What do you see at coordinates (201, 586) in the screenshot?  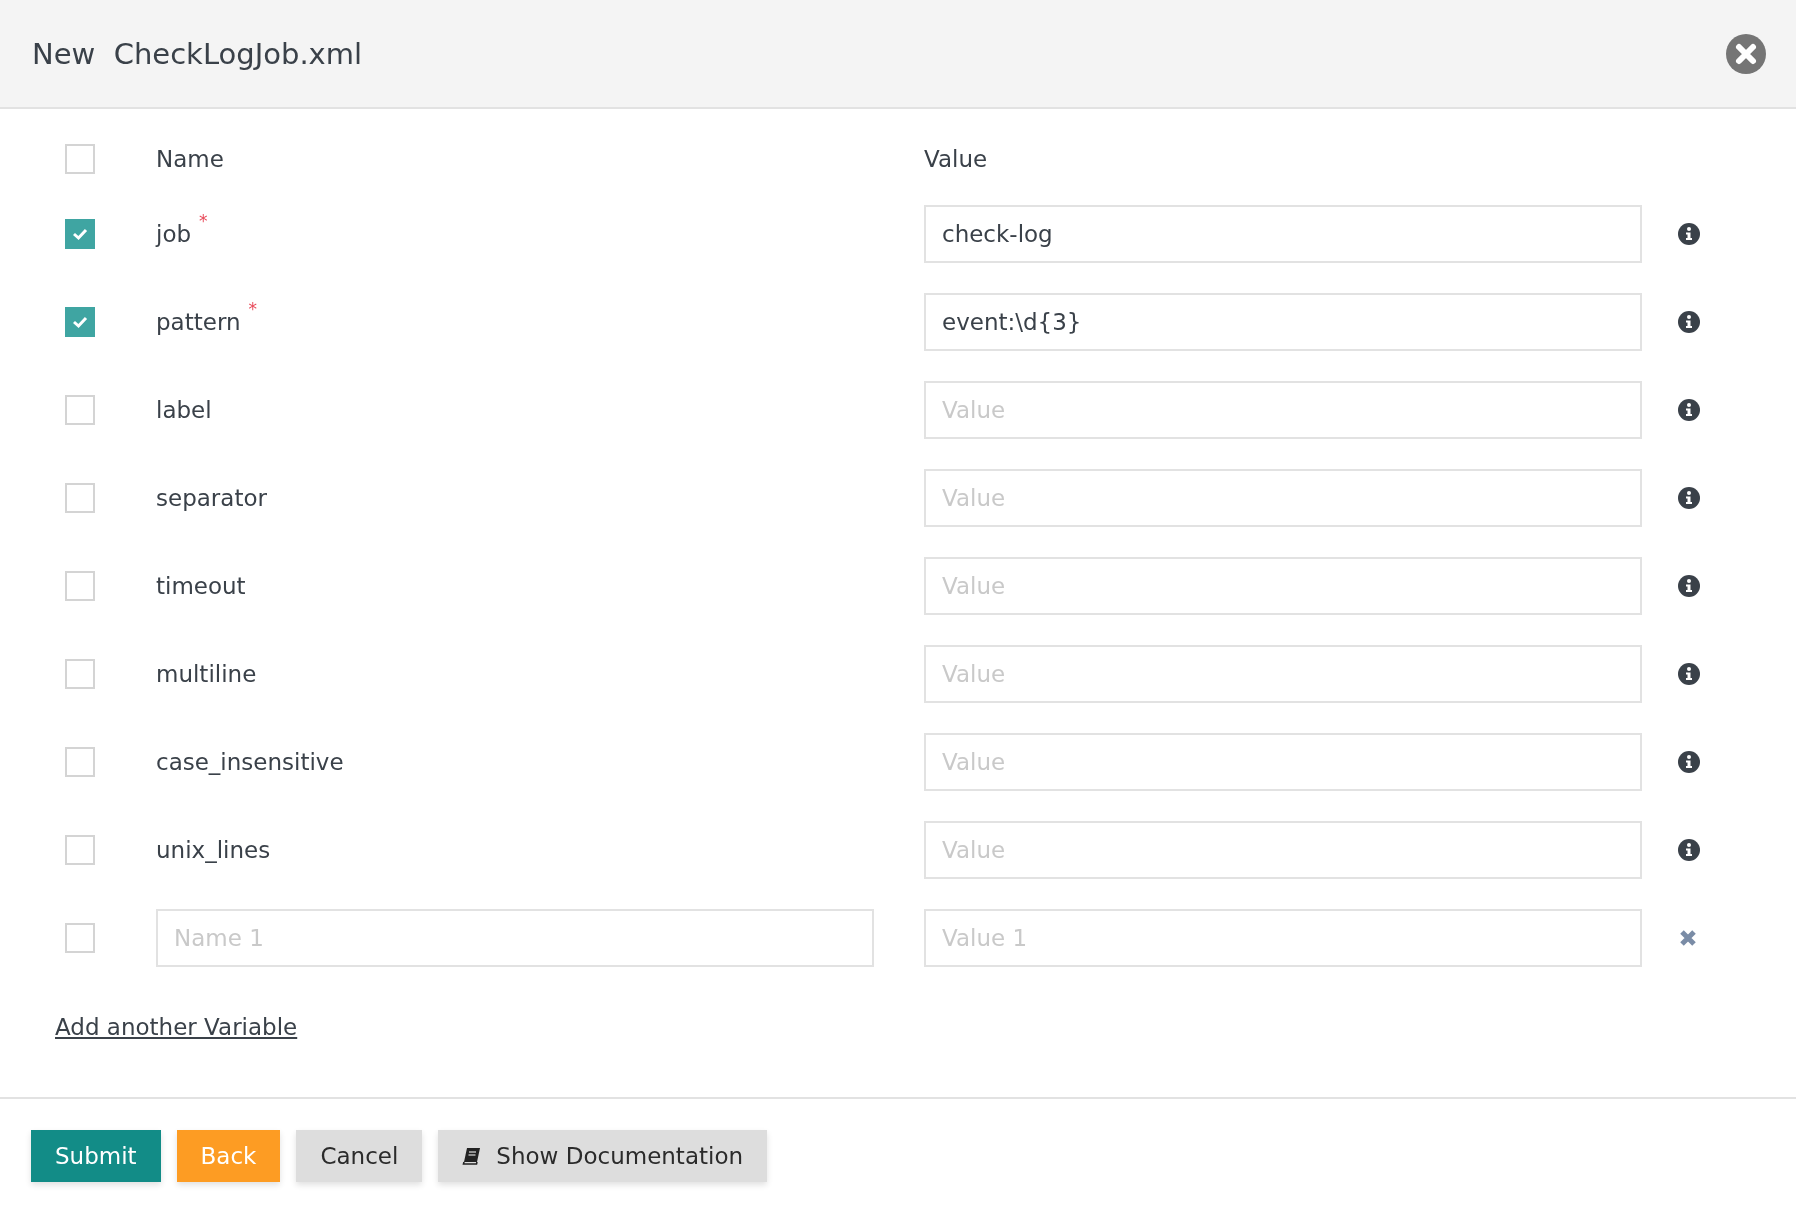 I see `parameter-name: timeout` at bounding box center [201, 586].